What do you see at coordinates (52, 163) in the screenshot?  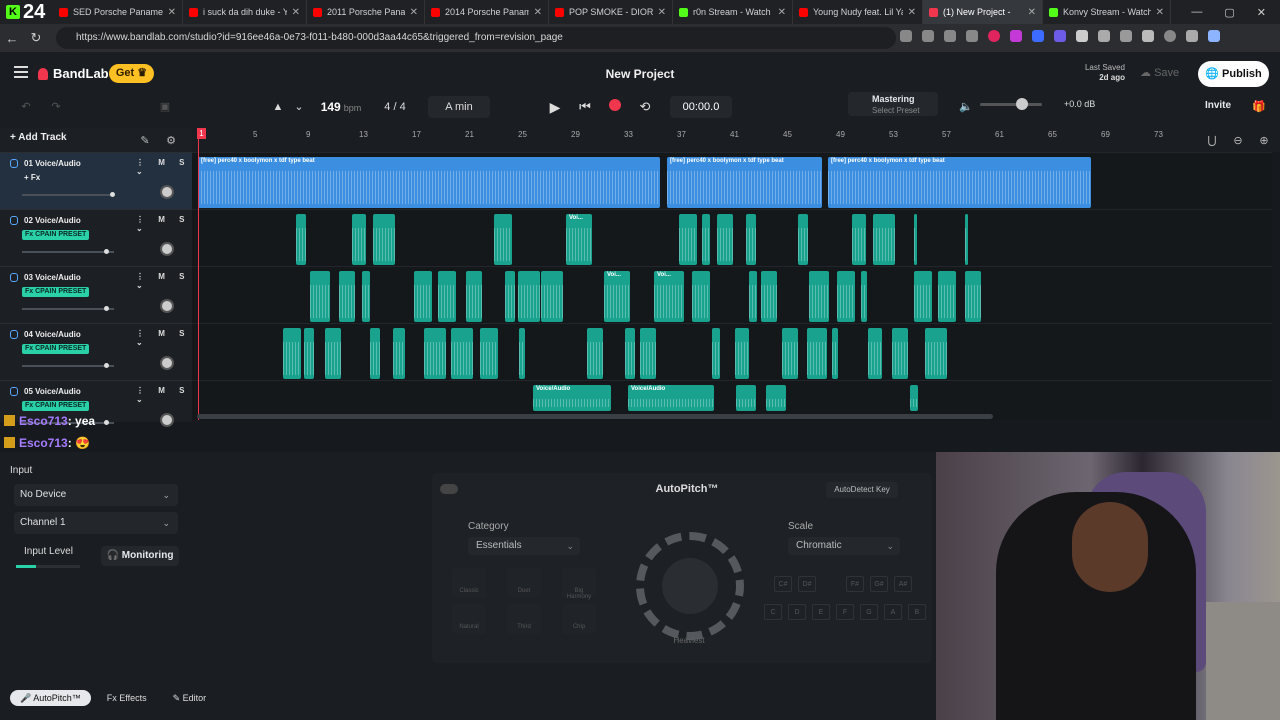 I see `track-name: 01 Voice/Audio` at bounding box center [52, 163].